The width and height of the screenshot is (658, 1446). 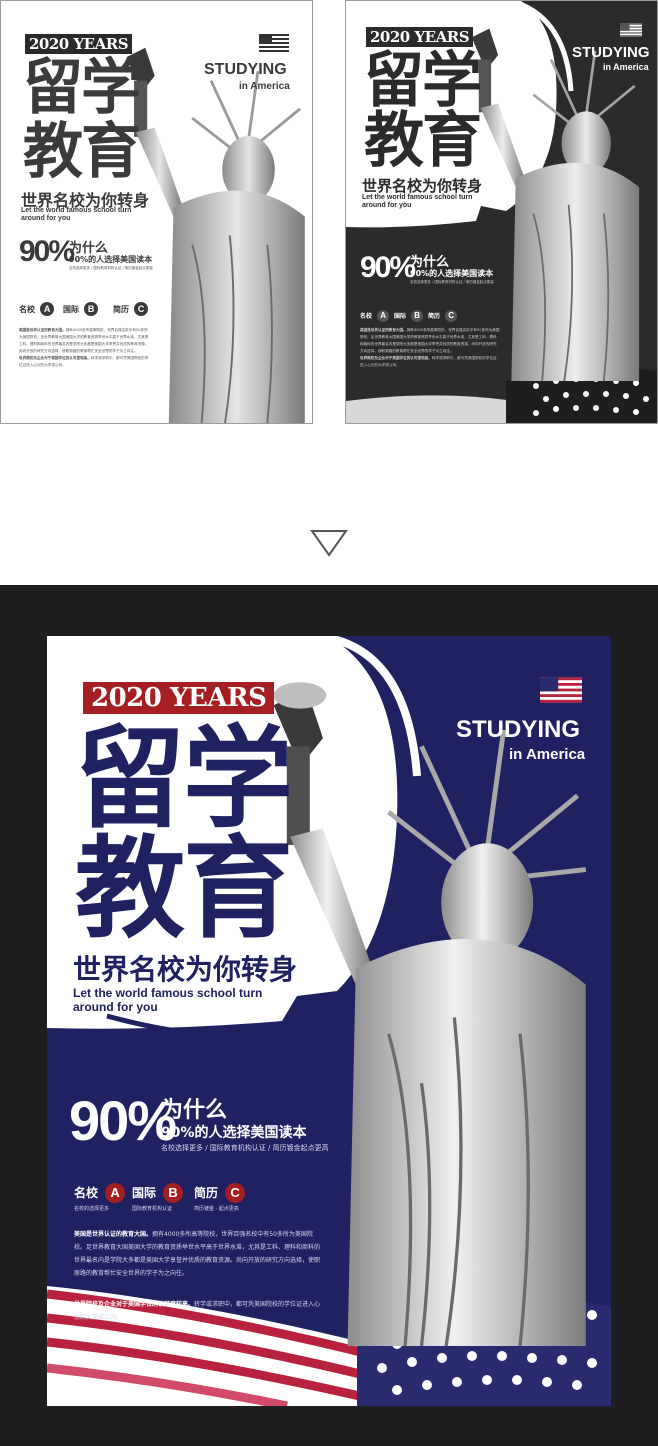 What do you see at coordinates (152, 1209) in the screenshot?
I see `feature-subtext: 国际教育机构认证` at bounding box center [152, 1209].